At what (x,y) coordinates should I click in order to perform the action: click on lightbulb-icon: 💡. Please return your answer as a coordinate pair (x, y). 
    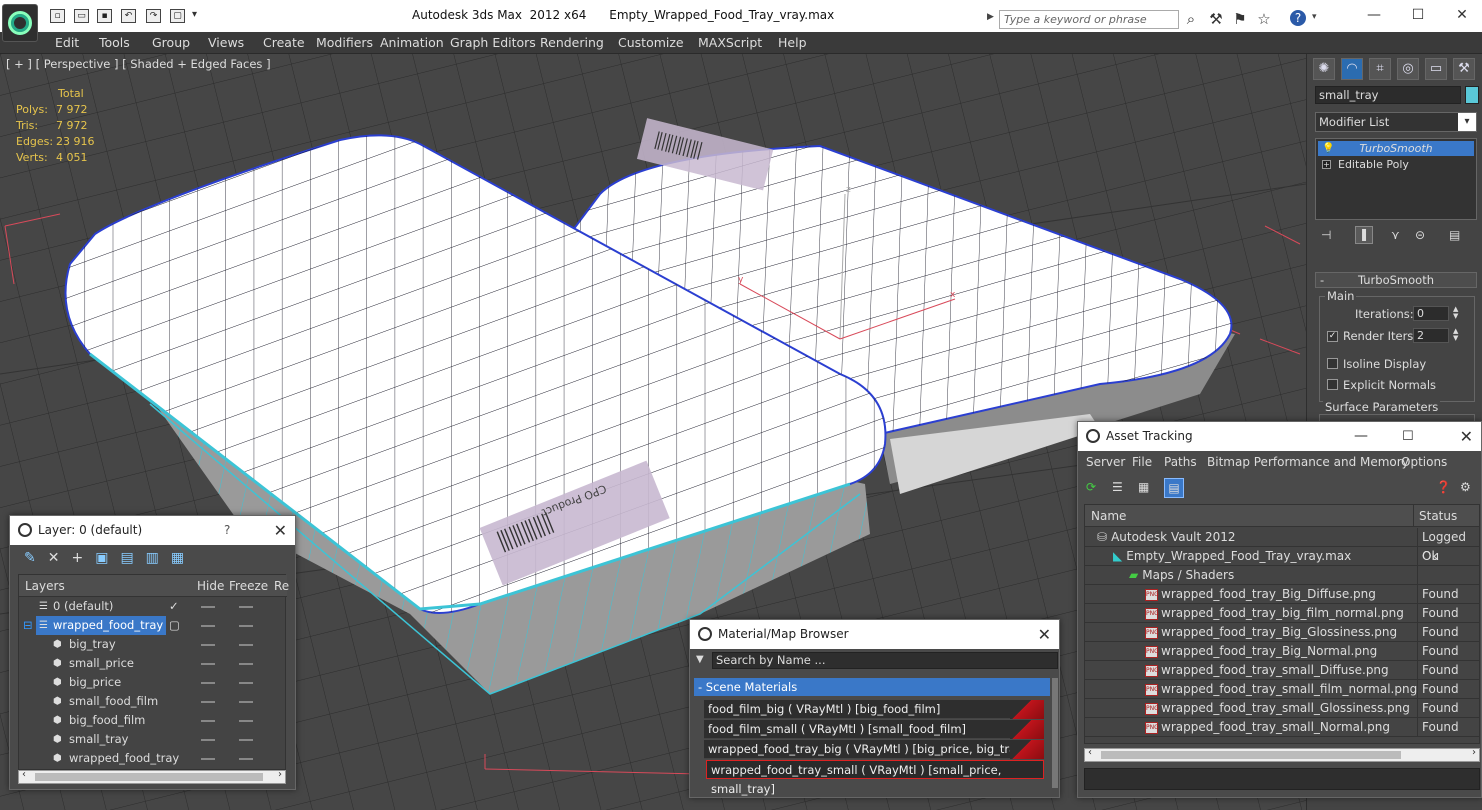
    Looking at the image, I should click on (1328, 148).